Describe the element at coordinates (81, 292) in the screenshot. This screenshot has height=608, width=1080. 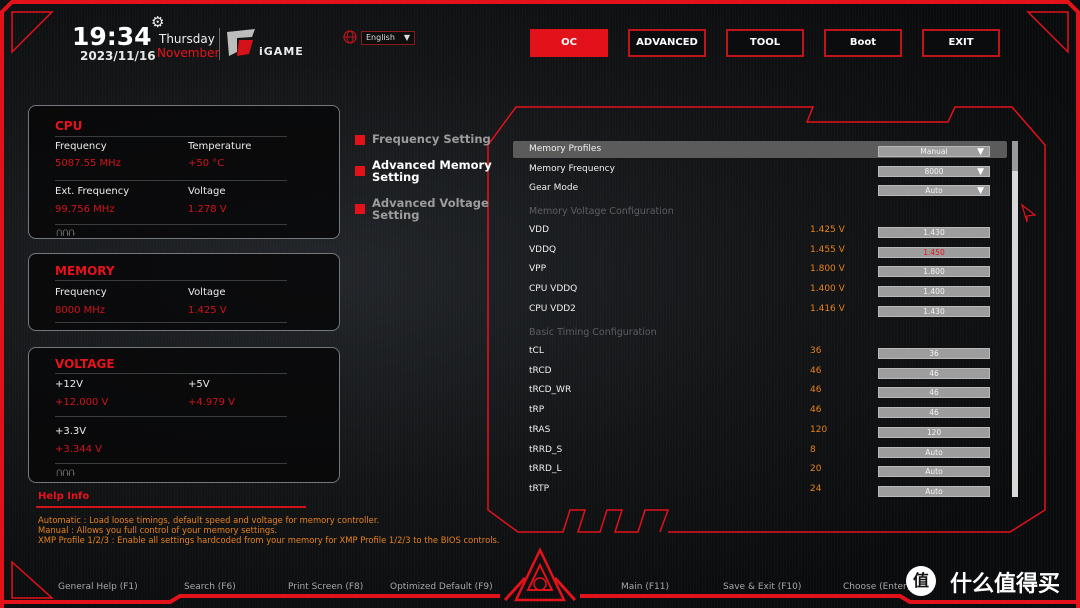
I see `memory-frequency-label: Frequency` at that location.